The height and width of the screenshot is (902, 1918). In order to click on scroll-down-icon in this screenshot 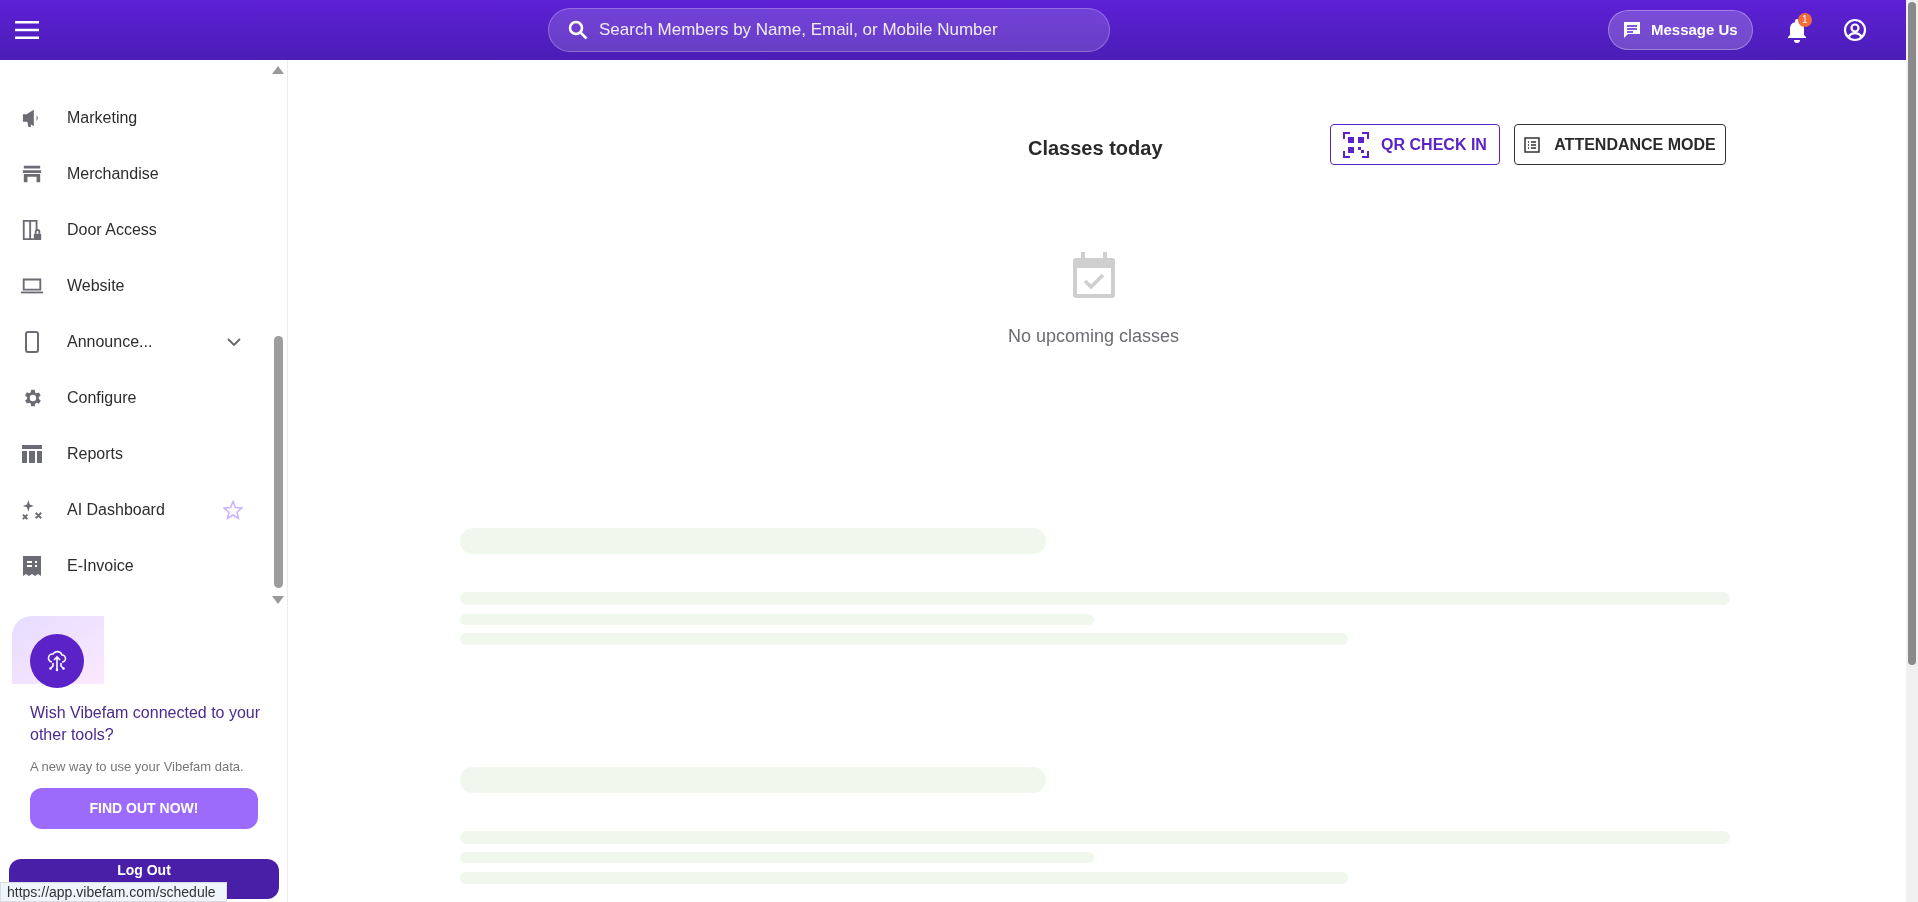, I will do `click(278, 600)`.